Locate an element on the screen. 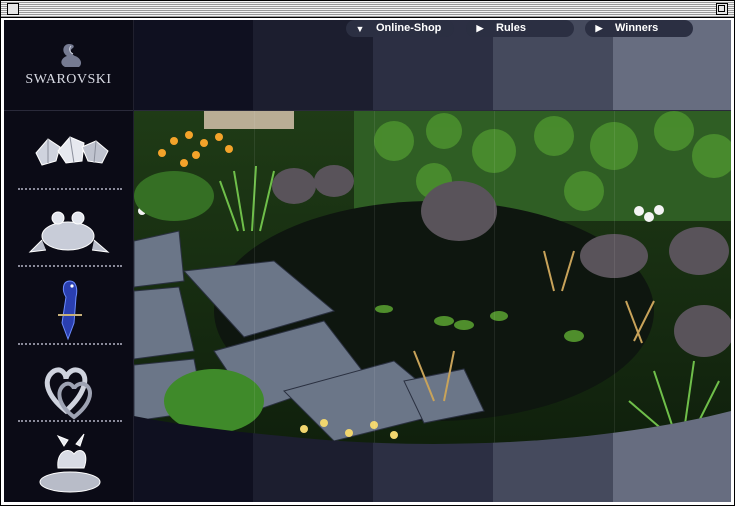 The width and height of the screenshot is (735, 506). close-box-icon is located at coordinates (13, 9).